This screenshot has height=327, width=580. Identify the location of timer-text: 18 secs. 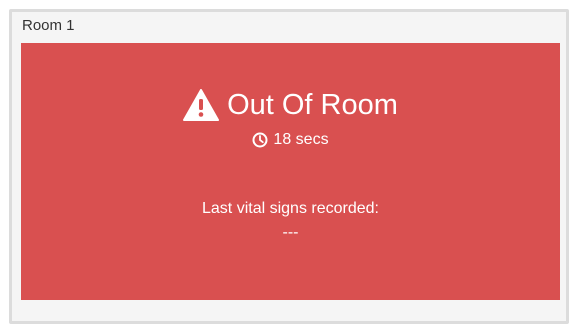
(301, 139).